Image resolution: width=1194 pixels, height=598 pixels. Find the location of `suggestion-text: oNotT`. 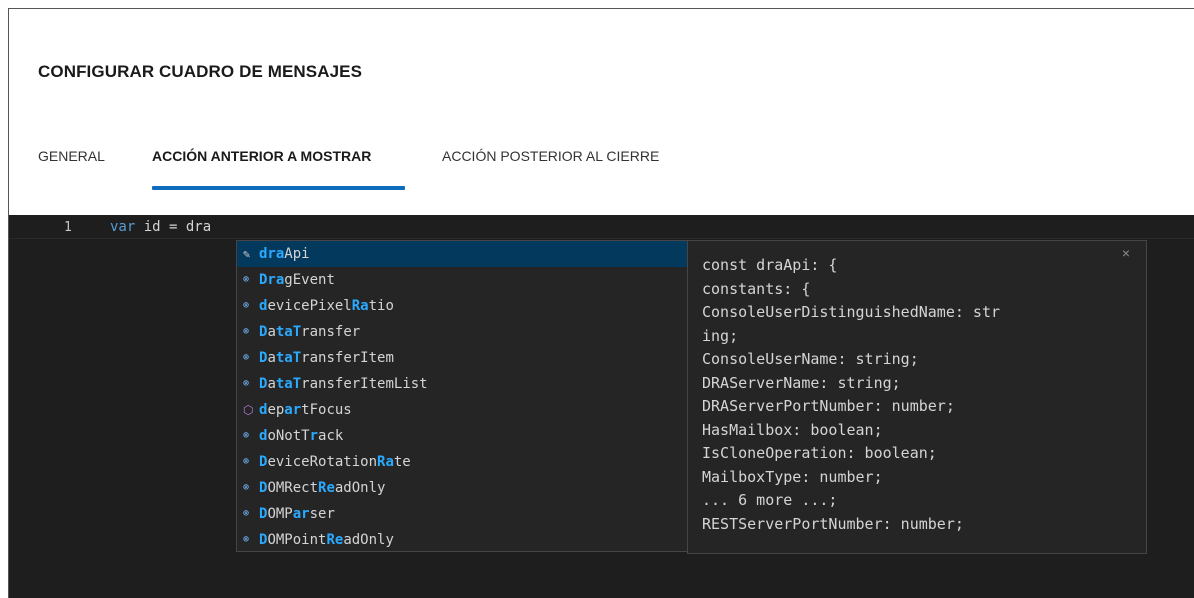

suggestion-text: oNotT is located at coordinates (288, 436).